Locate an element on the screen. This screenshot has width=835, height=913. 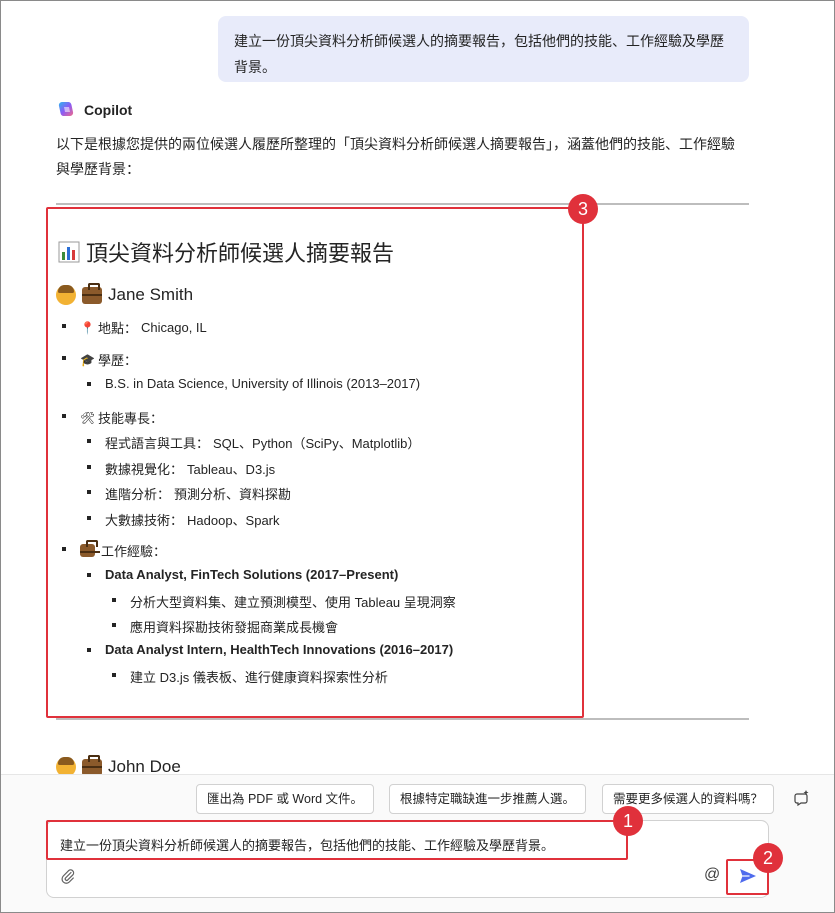
job-detail-text: 分析大型資料集、建立預測模型、使用 Tableau 呈現洞察 is located at coordinates (293, 602).